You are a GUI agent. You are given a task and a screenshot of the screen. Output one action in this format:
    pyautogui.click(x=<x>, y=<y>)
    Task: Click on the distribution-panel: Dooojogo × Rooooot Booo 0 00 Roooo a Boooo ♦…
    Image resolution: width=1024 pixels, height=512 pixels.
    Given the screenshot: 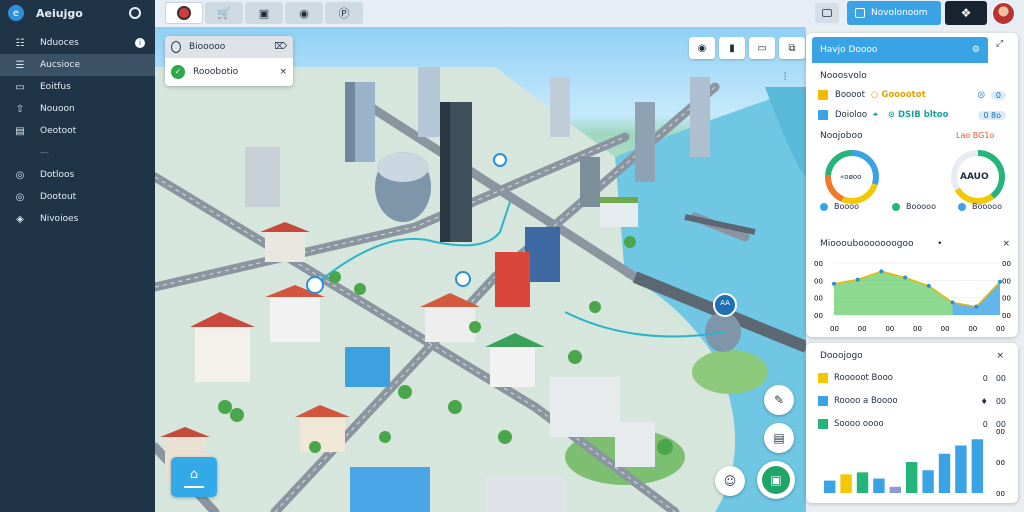 What is the action you would take?
    pyautogui.click(x=912, y=423)
    